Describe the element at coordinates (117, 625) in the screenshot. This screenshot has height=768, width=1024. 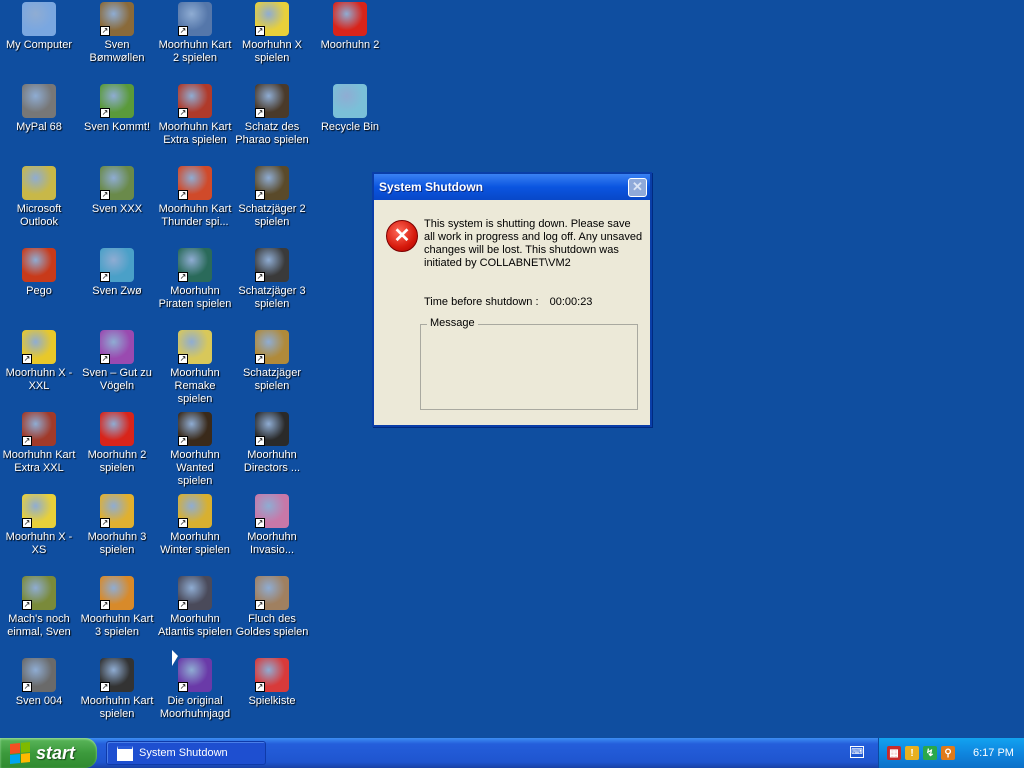
I see `desktop-icon-label: Moorhuhn Kart 3 spielen` at that location.